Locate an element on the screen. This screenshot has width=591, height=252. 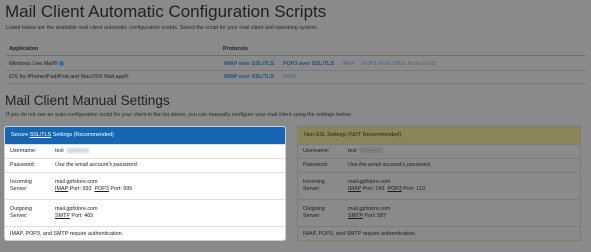
script-pop3-ssl-link: POP3 over SSL/TLS is located at coordinates (308, 64).